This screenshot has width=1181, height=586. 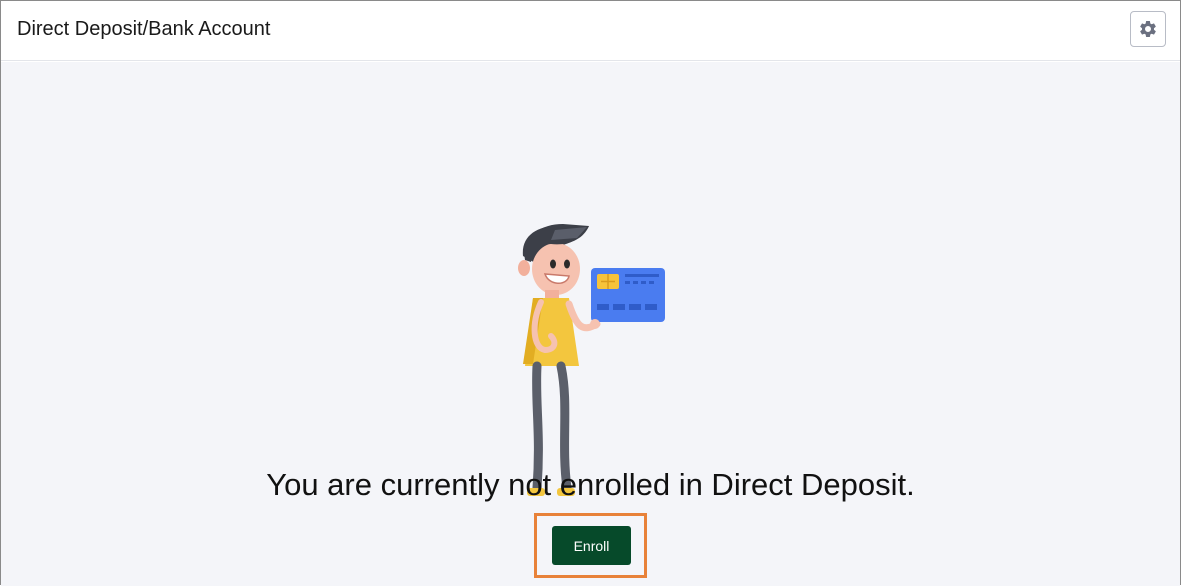 I want to click on gear-icon, so click(x=1148, y=28).